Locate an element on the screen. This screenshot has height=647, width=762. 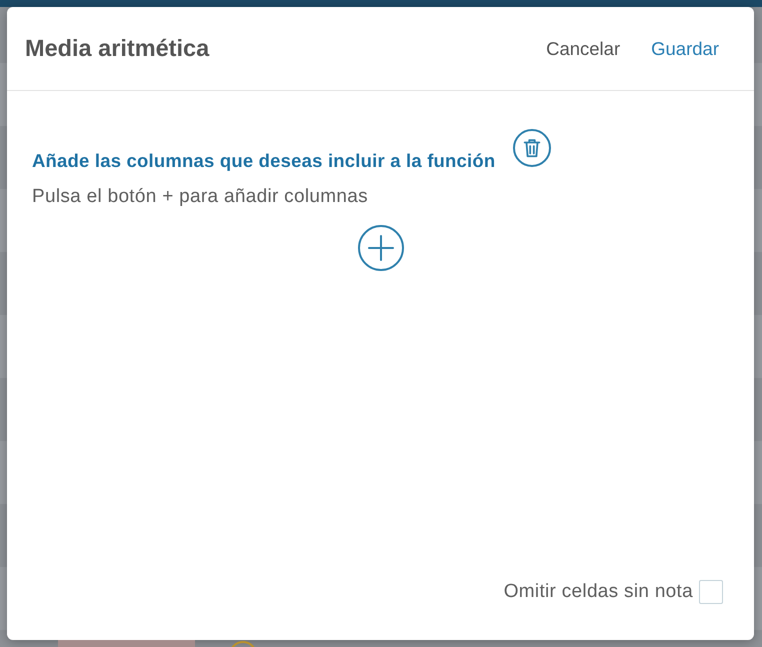
cancel-button: Cancelar is located at coordinates (583, 49).